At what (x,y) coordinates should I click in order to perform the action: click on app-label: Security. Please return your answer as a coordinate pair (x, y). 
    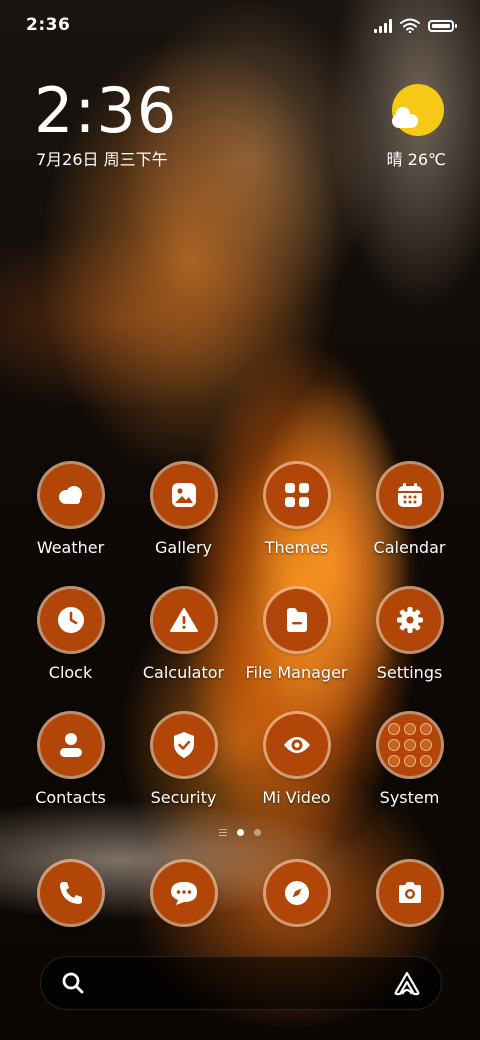
    Looking at the image, I should click on (183, 797).